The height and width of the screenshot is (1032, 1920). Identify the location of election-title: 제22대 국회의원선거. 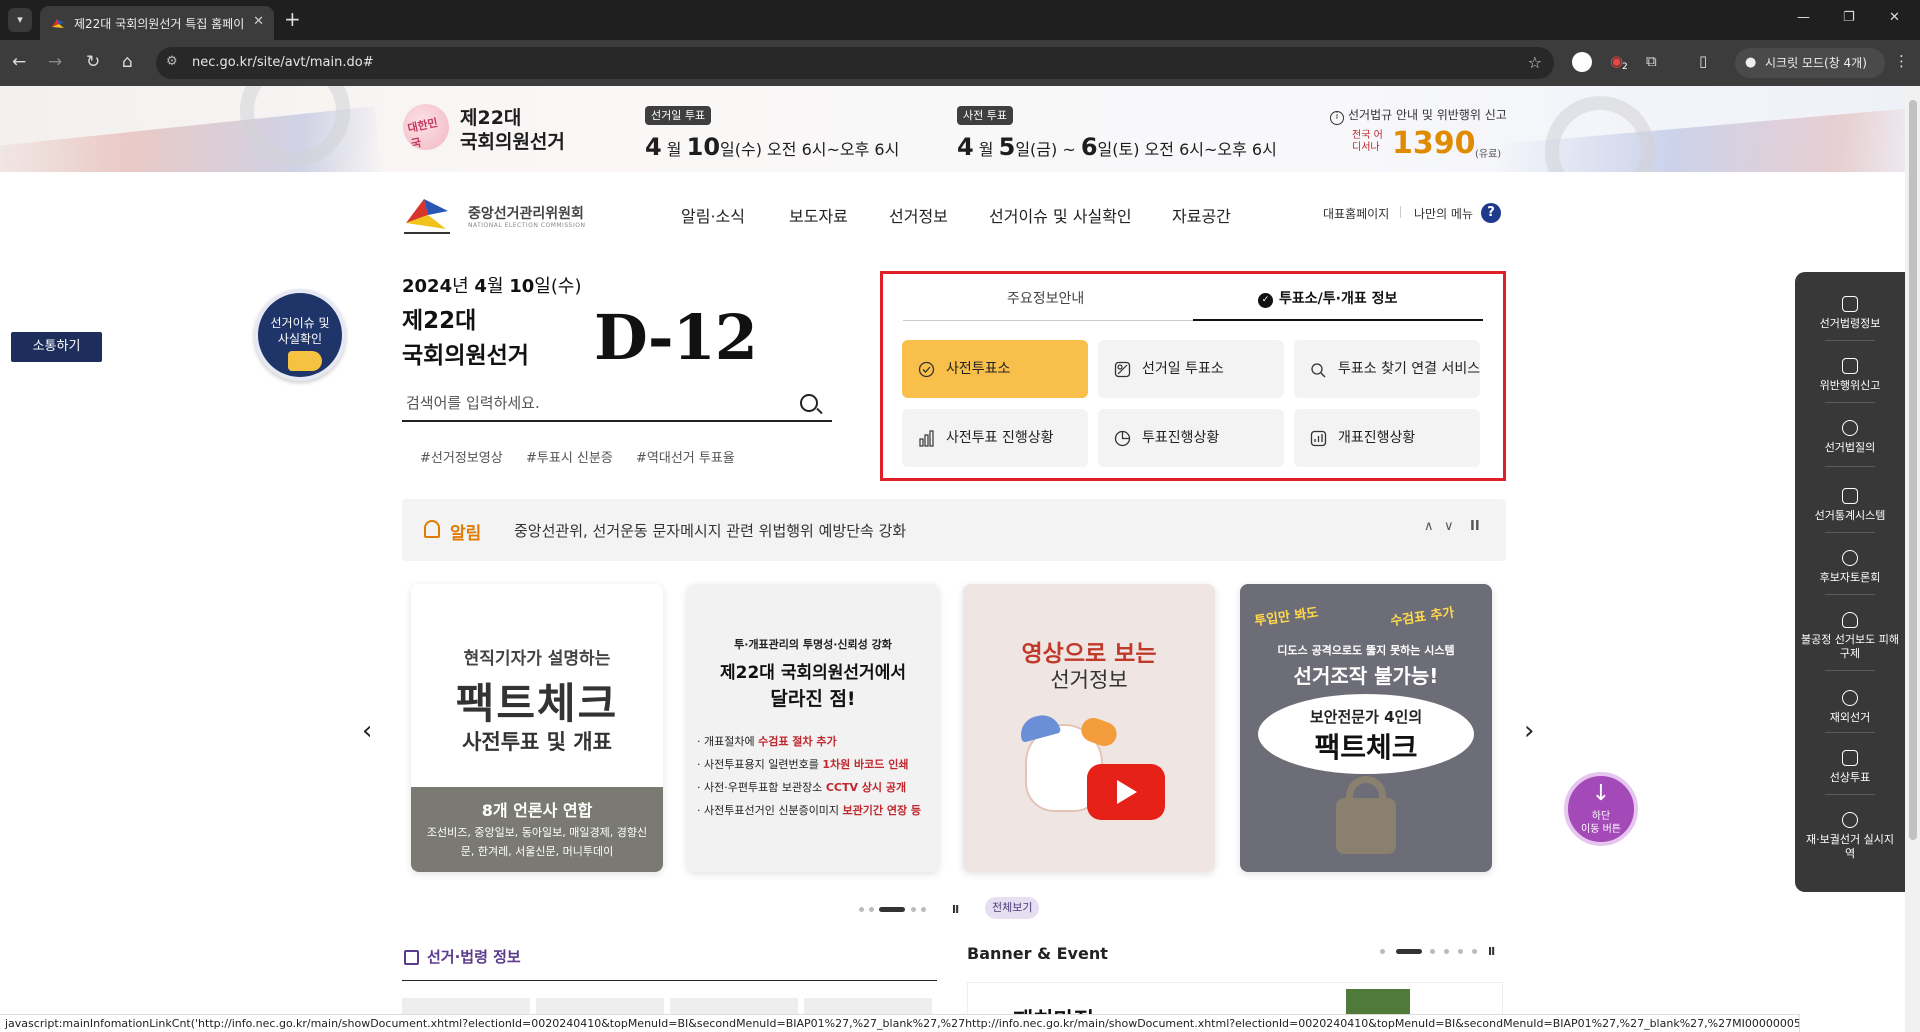
(512, 130).